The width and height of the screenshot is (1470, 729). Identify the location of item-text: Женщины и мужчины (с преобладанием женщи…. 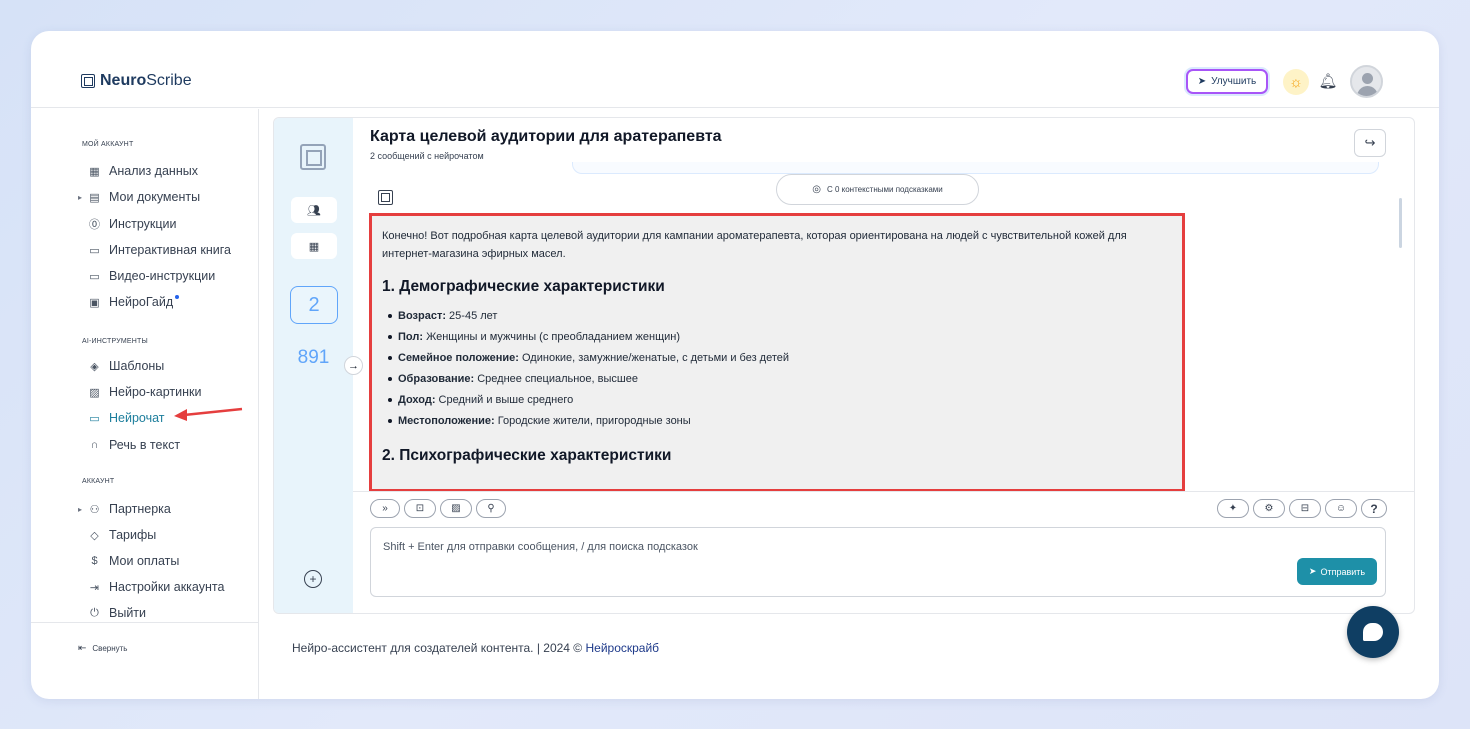
(552, 337).